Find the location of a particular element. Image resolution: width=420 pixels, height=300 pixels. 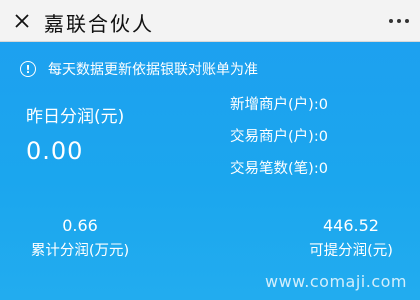

stat-label: 交易商户(户): is located at coordinates (274, 137).